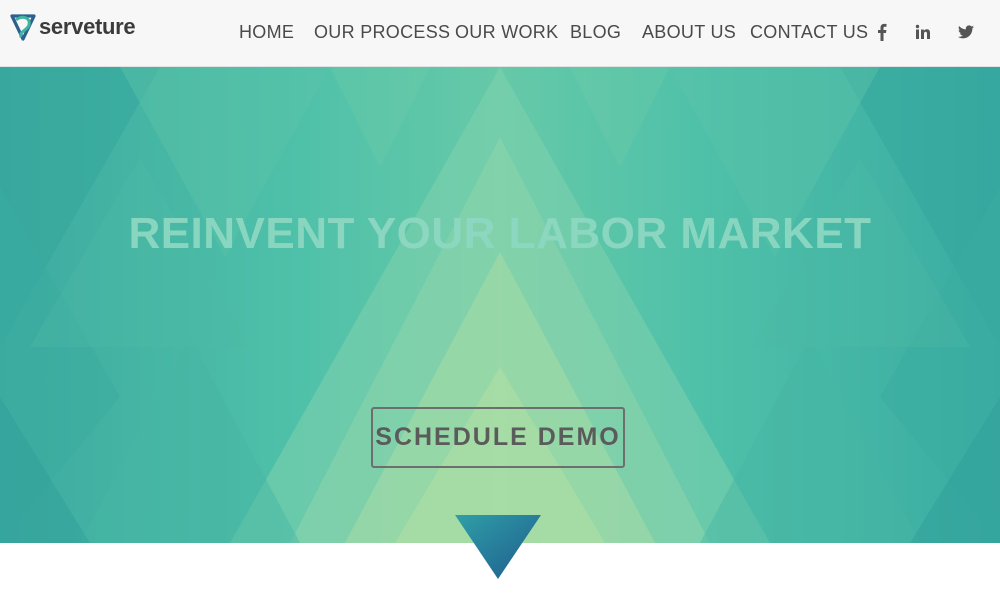  Describe the element at coordinates (382, 32) in the screenshot. I see `nav-item-our-process: OUR PROCESS` at that location.